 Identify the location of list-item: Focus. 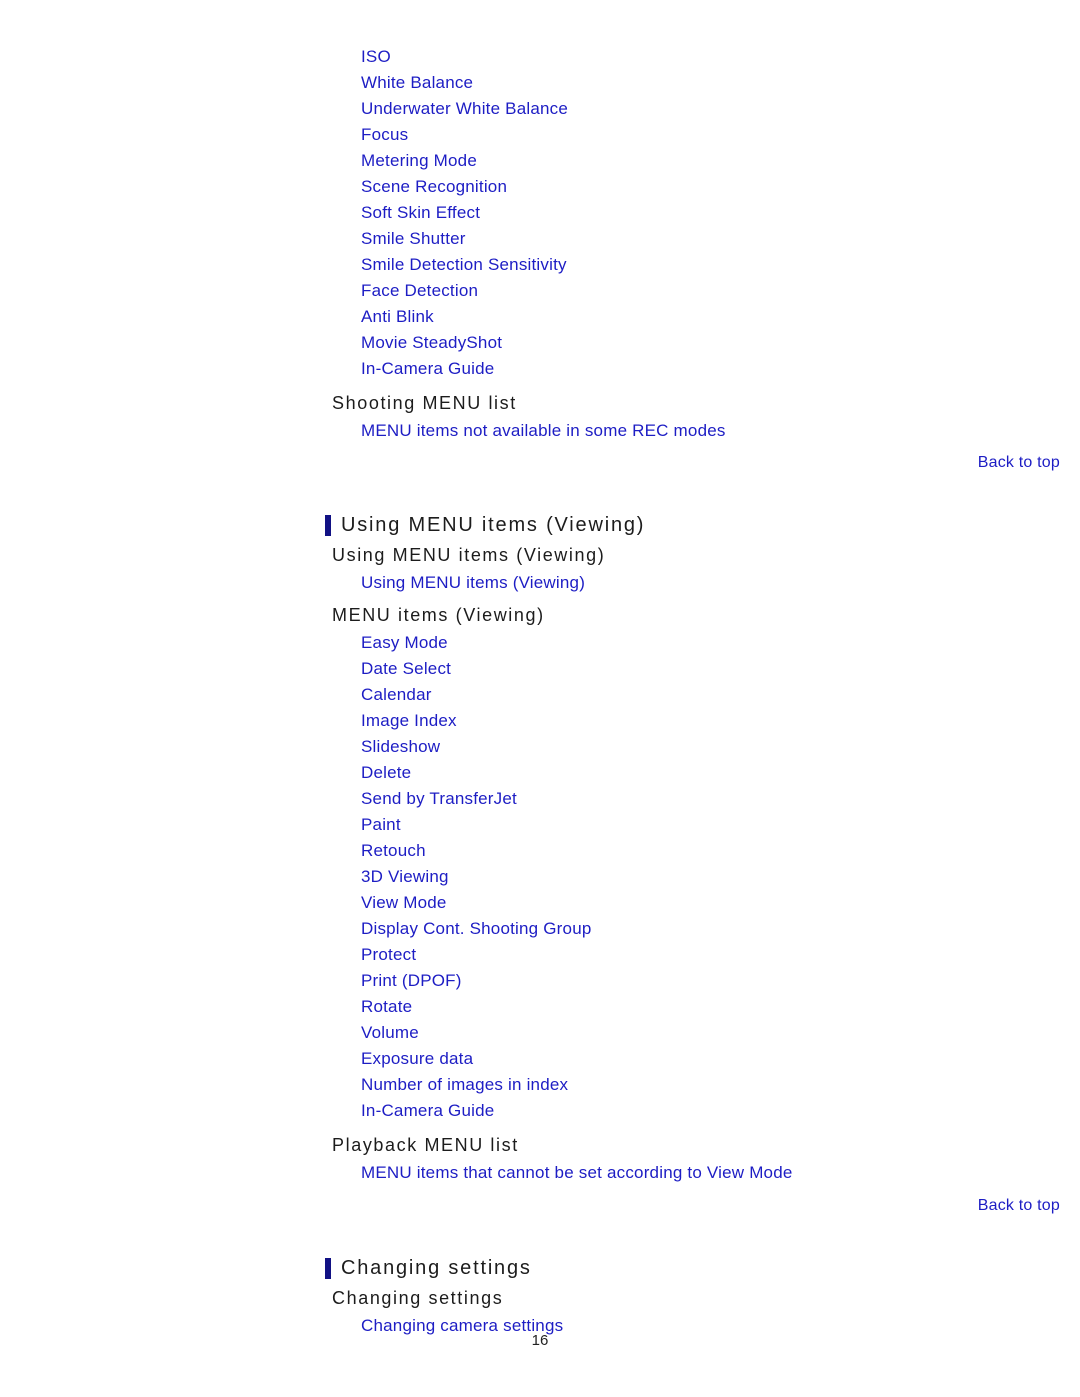
(720, 135).